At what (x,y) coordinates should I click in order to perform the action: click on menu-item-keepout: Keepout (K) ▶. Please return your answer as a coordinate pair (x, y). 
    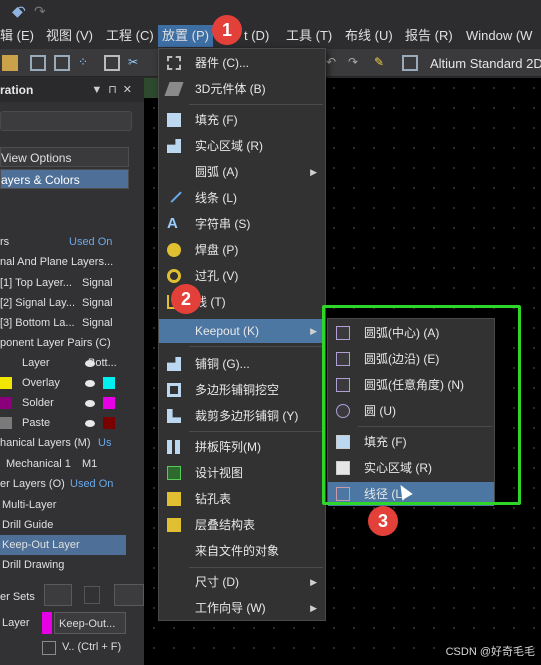
    Looking at the image, I should click on (242, 331).